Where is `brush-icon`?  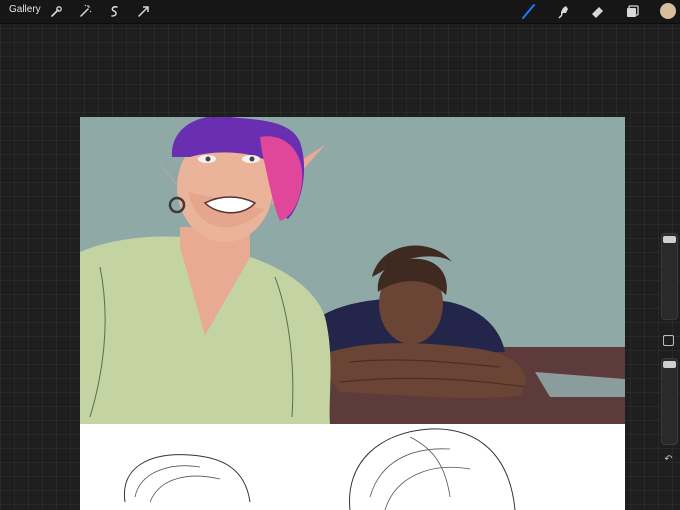
brush-icon is located at coordinates (528, 11).